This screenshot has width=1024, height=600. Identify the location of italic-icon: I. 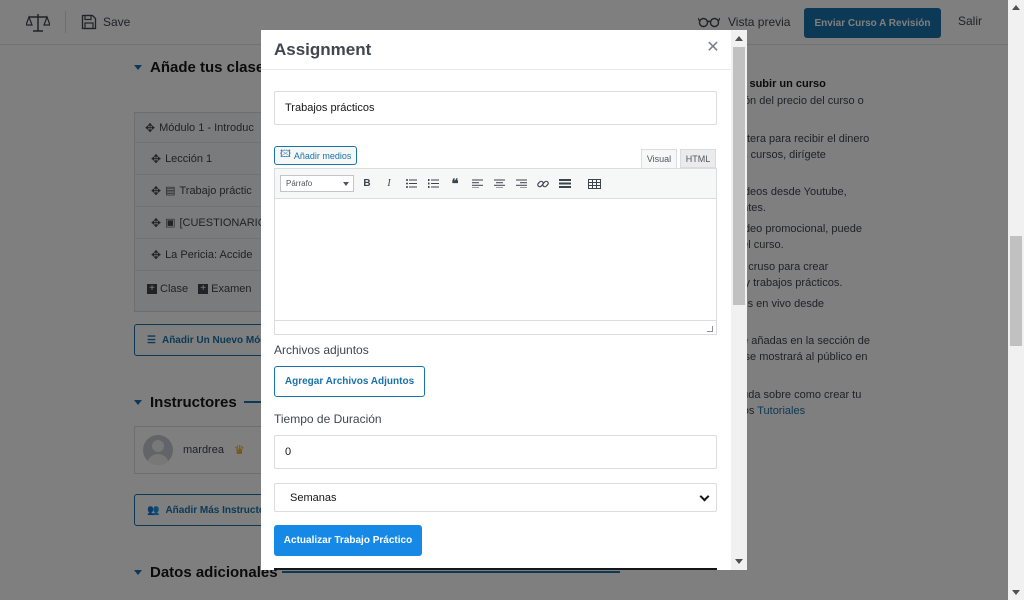
(389, 183).